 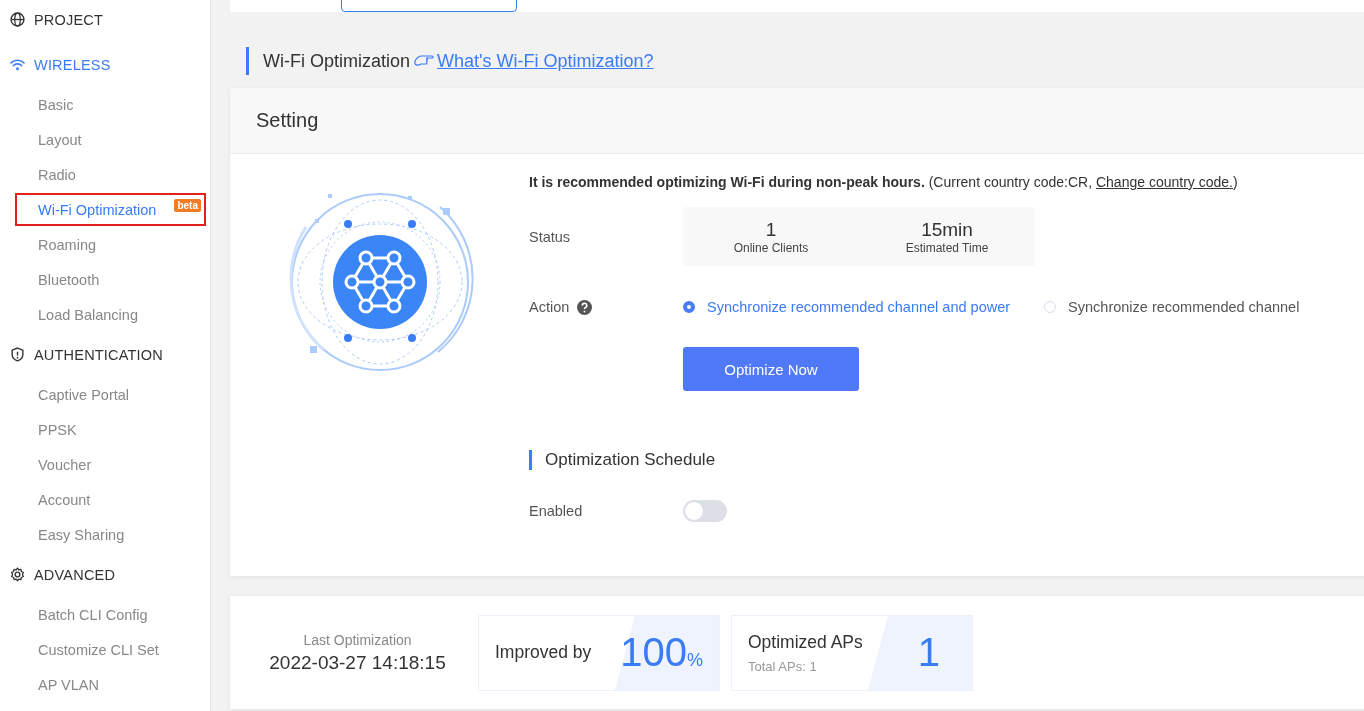 What do you see at coordinates (112, 649) in the screenshot?
I see `sidebar-item: Customize CLI Set` at bounding box center [112, 649].